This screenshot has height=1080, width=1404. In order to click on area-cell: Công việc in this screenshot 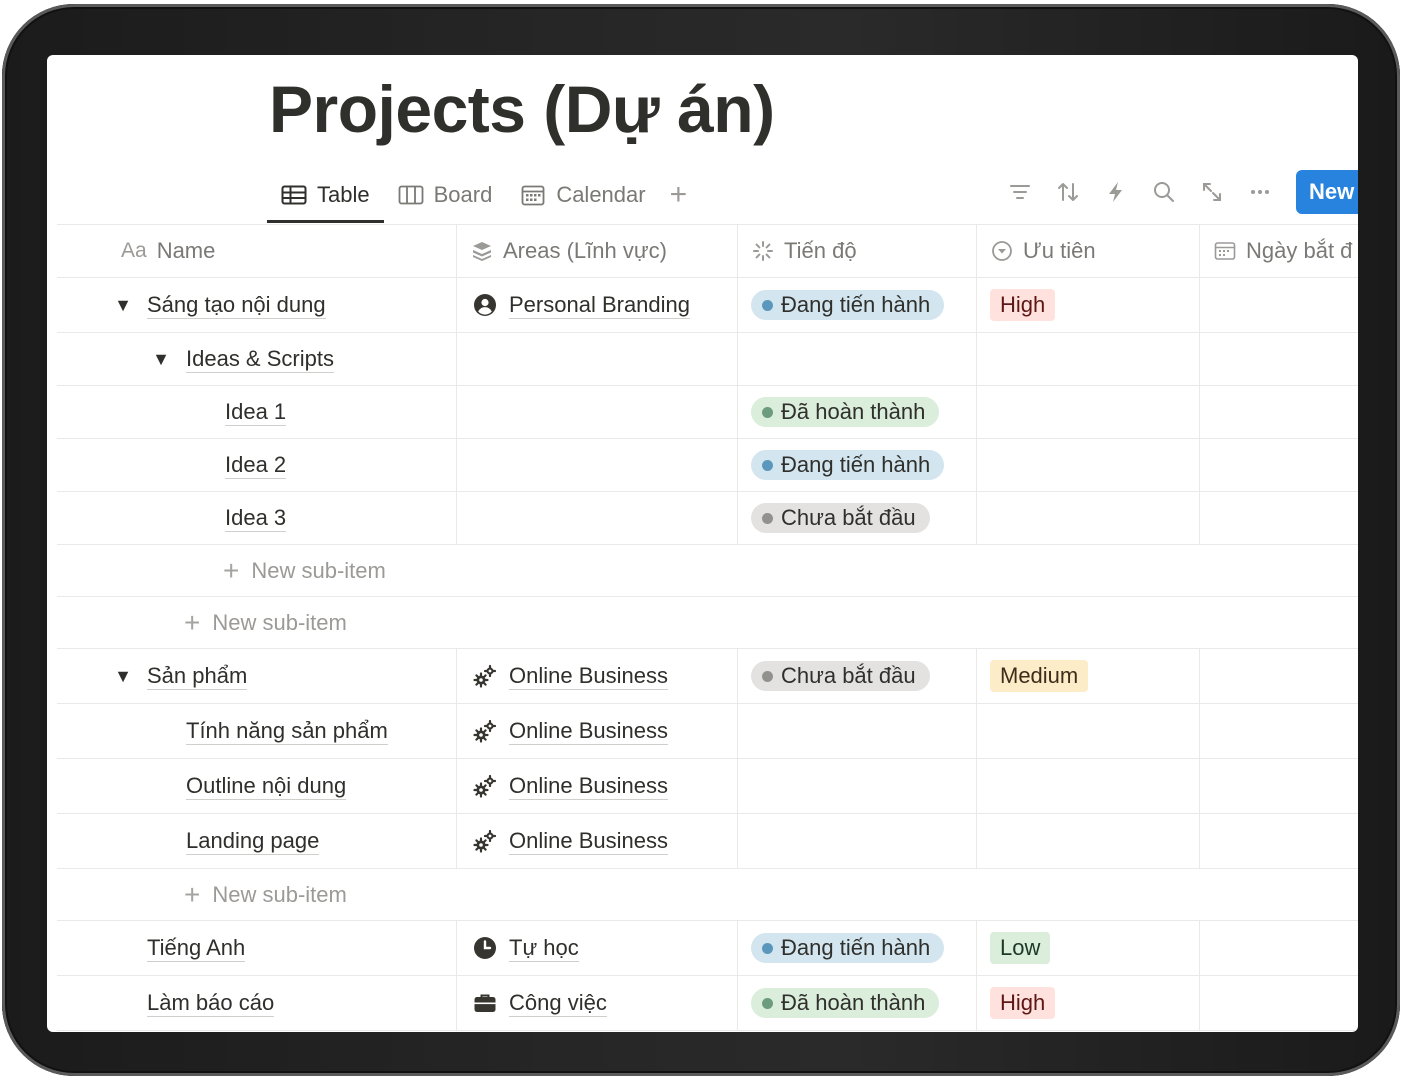, I will do `click(597, 1003)`.